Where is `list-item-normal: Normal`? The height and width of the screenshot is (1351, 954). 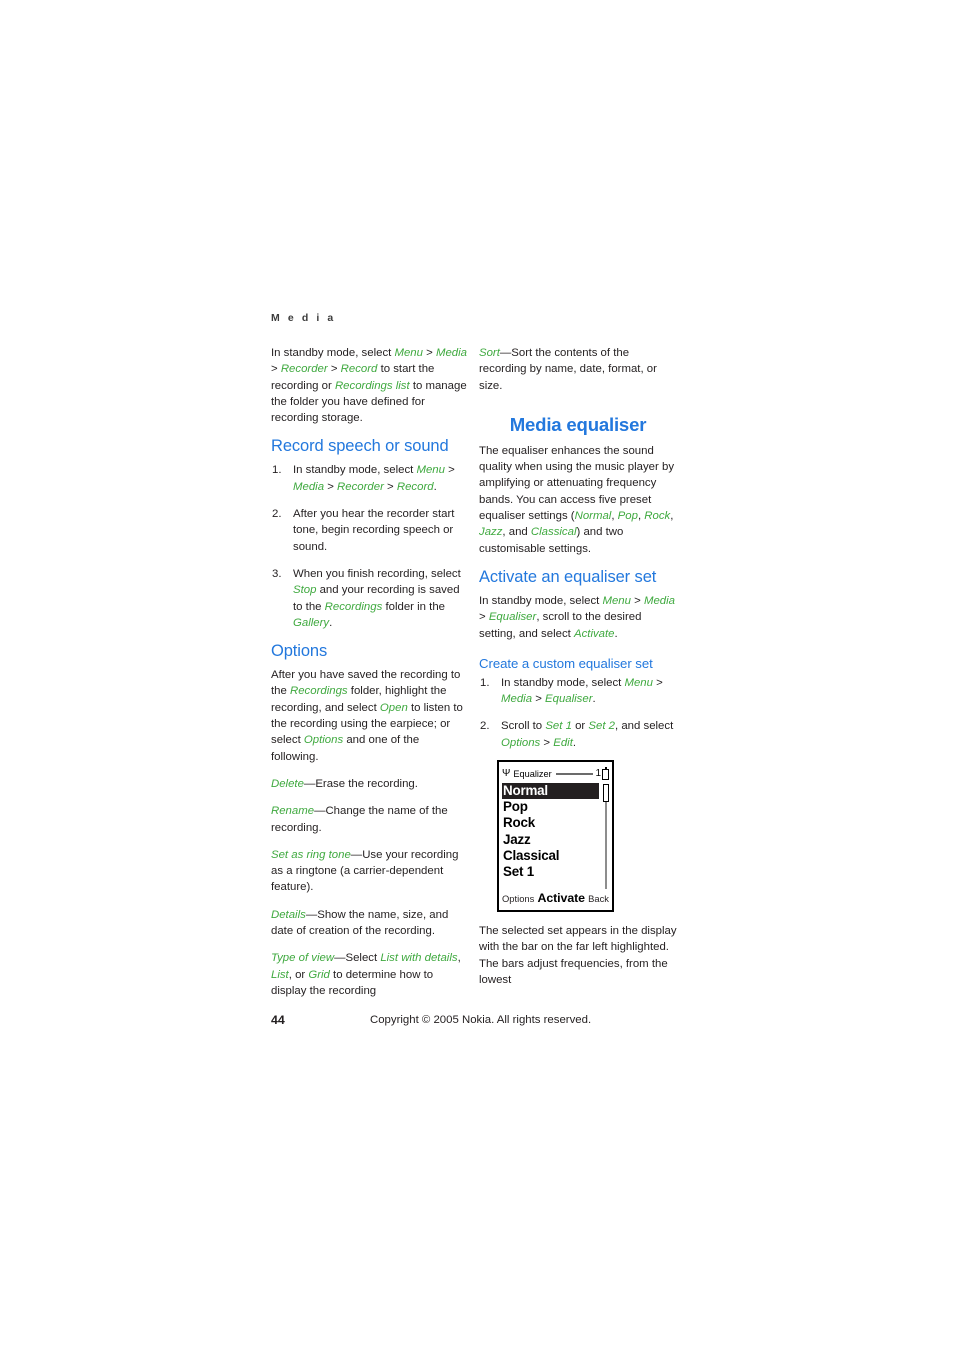
list-item-normal: Normal is located at coordinates (550, 791).